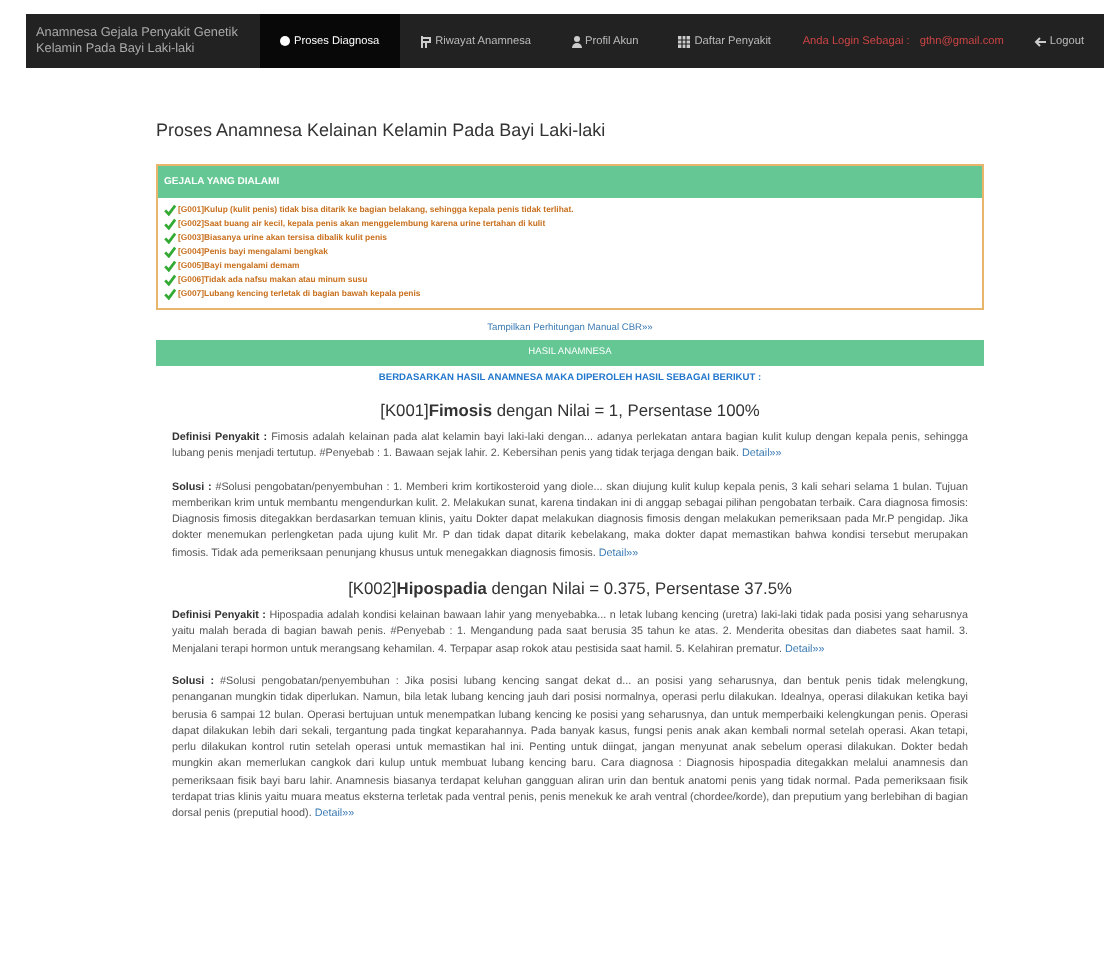 The height and width of the screenshot is (972, 1104). I want to click on logout-icon, so click(1039, 41).